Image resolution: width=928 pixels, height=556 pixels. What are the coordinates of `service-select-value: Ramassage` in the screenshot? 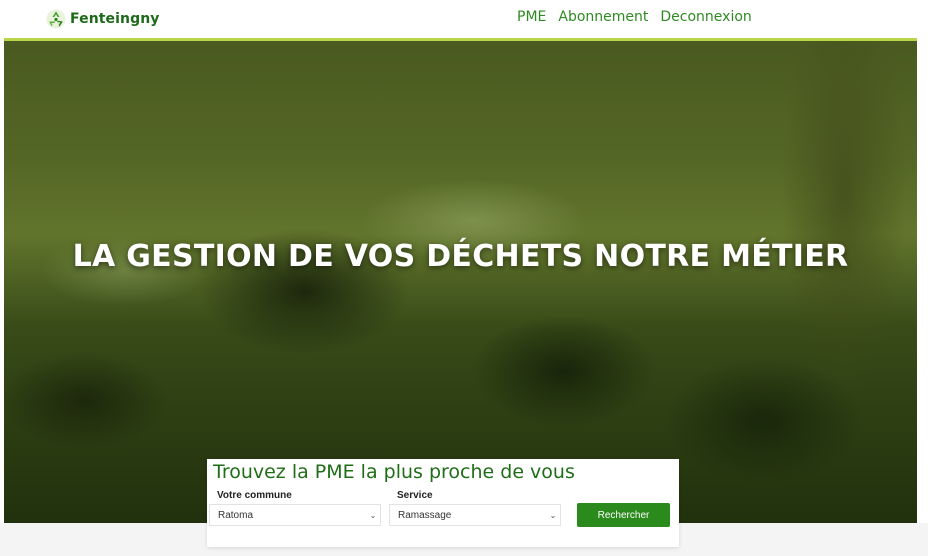 It's located at (425, 515).